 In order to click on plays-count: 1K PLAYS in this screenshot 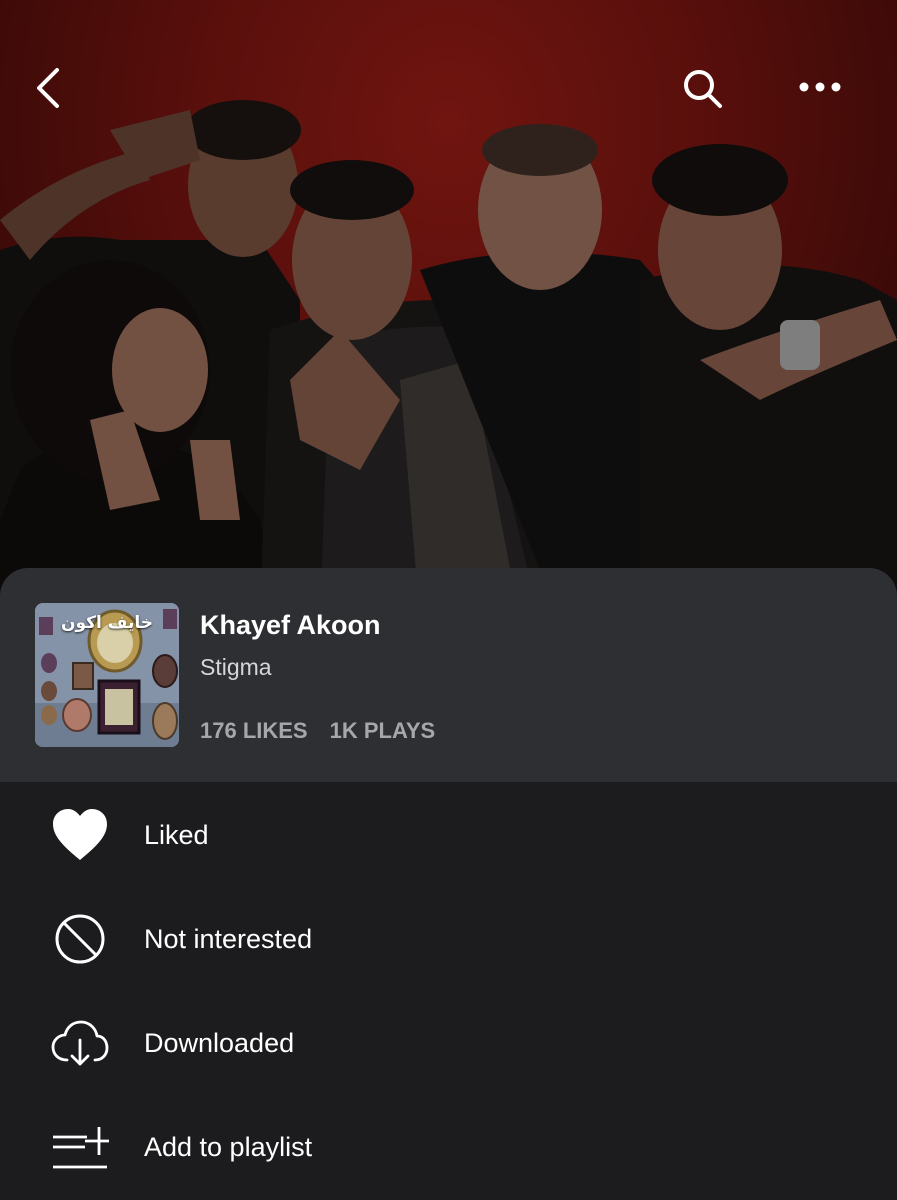, I will do `click(382, 730)`.